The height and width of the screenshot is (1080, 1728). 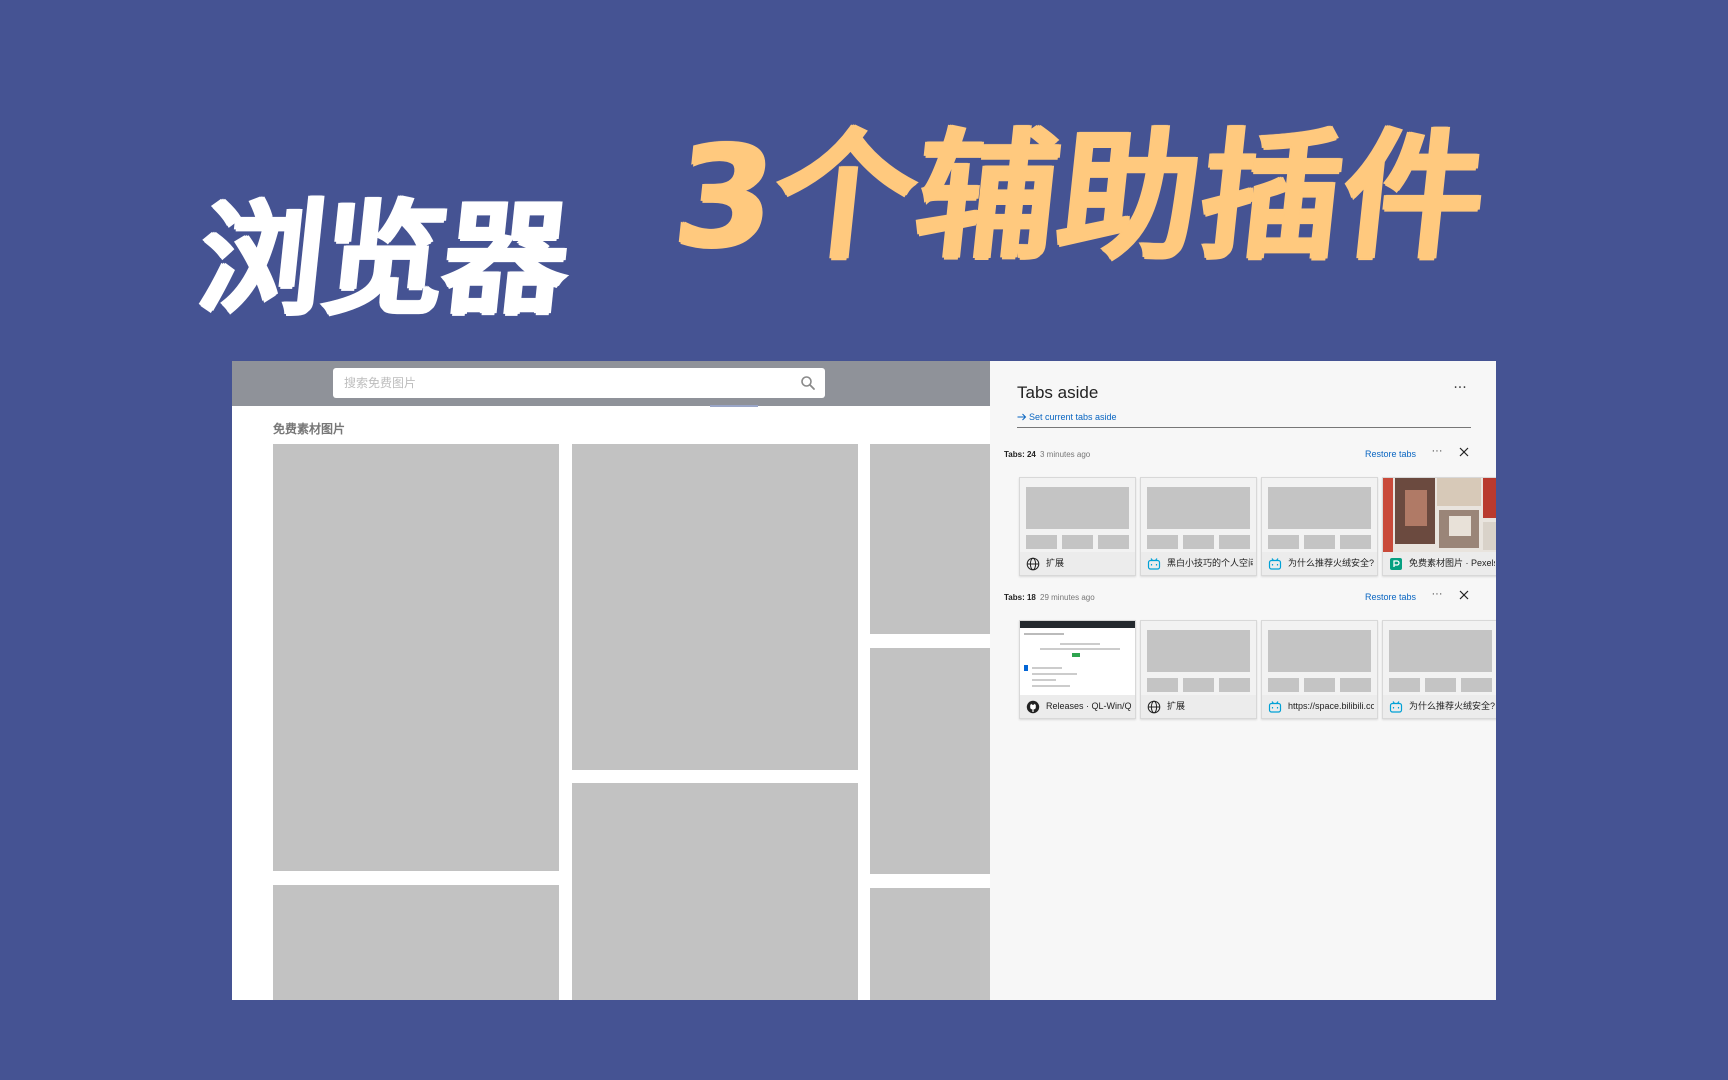 What do you see at coordinates (1452, 563) in the screenshot?
I see `tab-title: 免费素材图片 · Pexels` at bounding box center [1452, 563].